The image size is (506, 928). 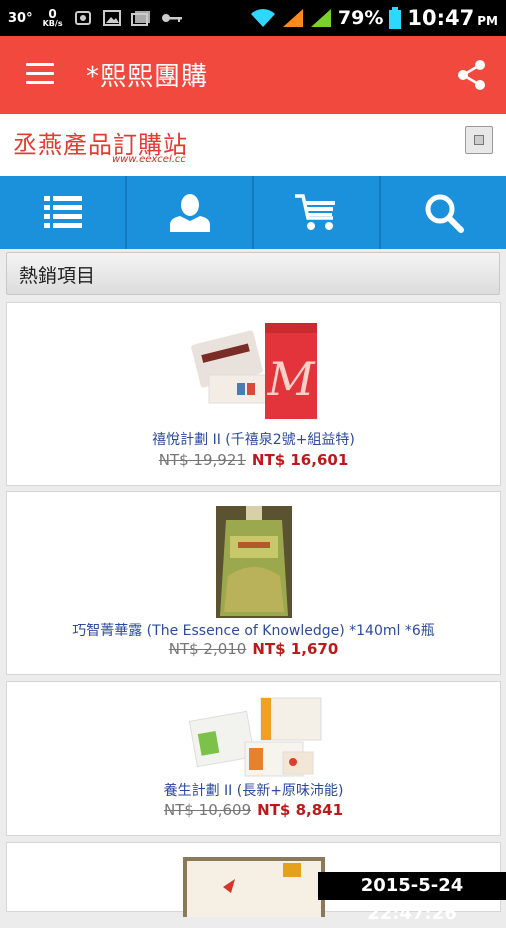 I want to click on product-price: NT$ 19,921 NT$ 16,601, so click(x=253, y=460).